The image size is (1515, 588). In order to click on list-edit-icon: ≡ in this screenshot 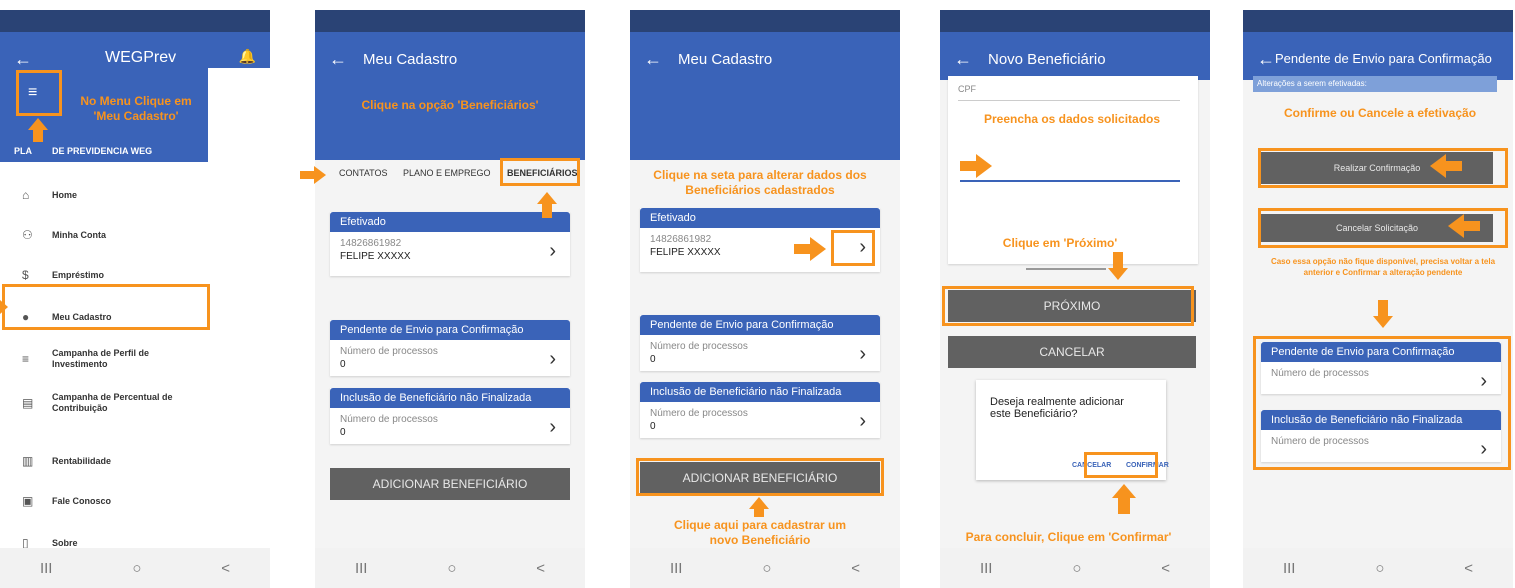, I will do `click(26, 359)`.